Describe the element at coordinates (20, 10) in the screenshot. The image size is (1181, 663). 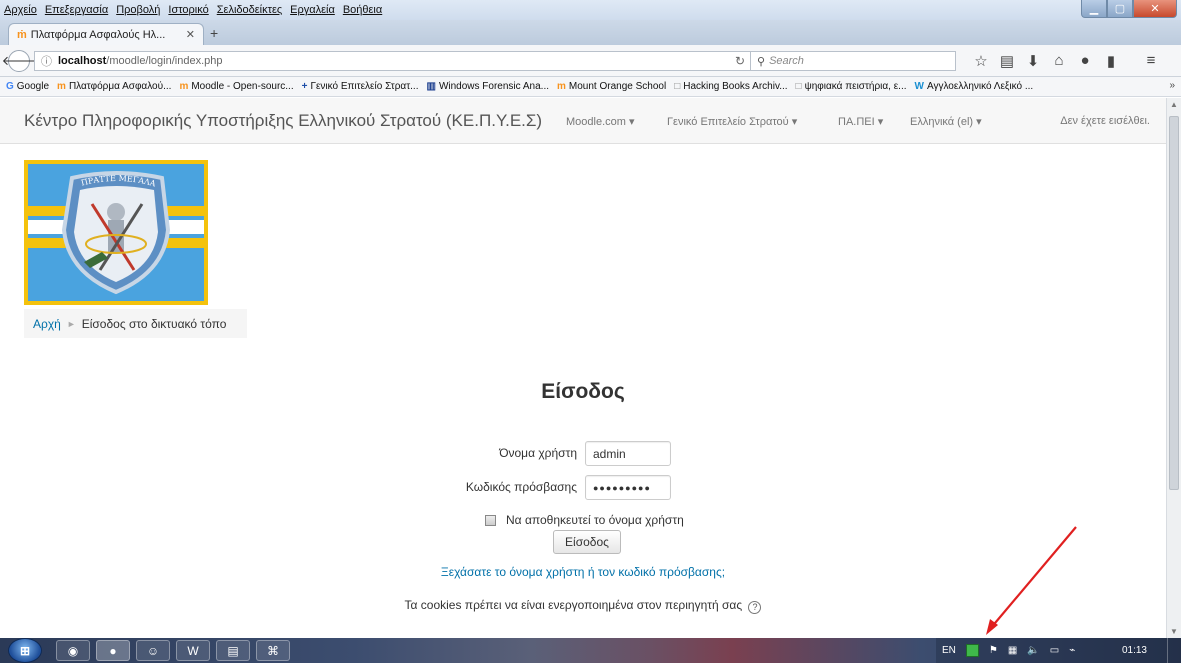
I see `menu-file: Αρχείο` at that location.